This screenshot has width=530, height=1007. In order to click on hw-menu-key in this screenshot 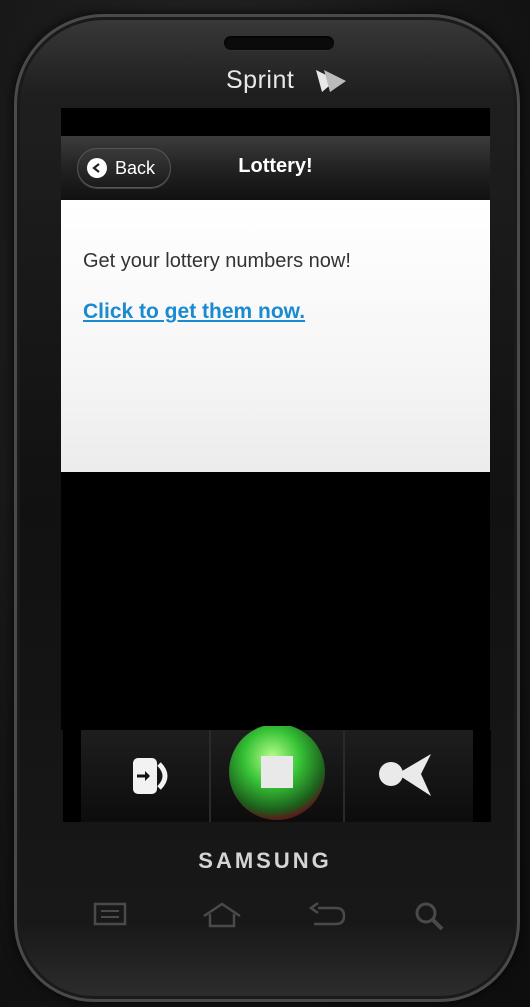, I will do `click(111, 916)`.